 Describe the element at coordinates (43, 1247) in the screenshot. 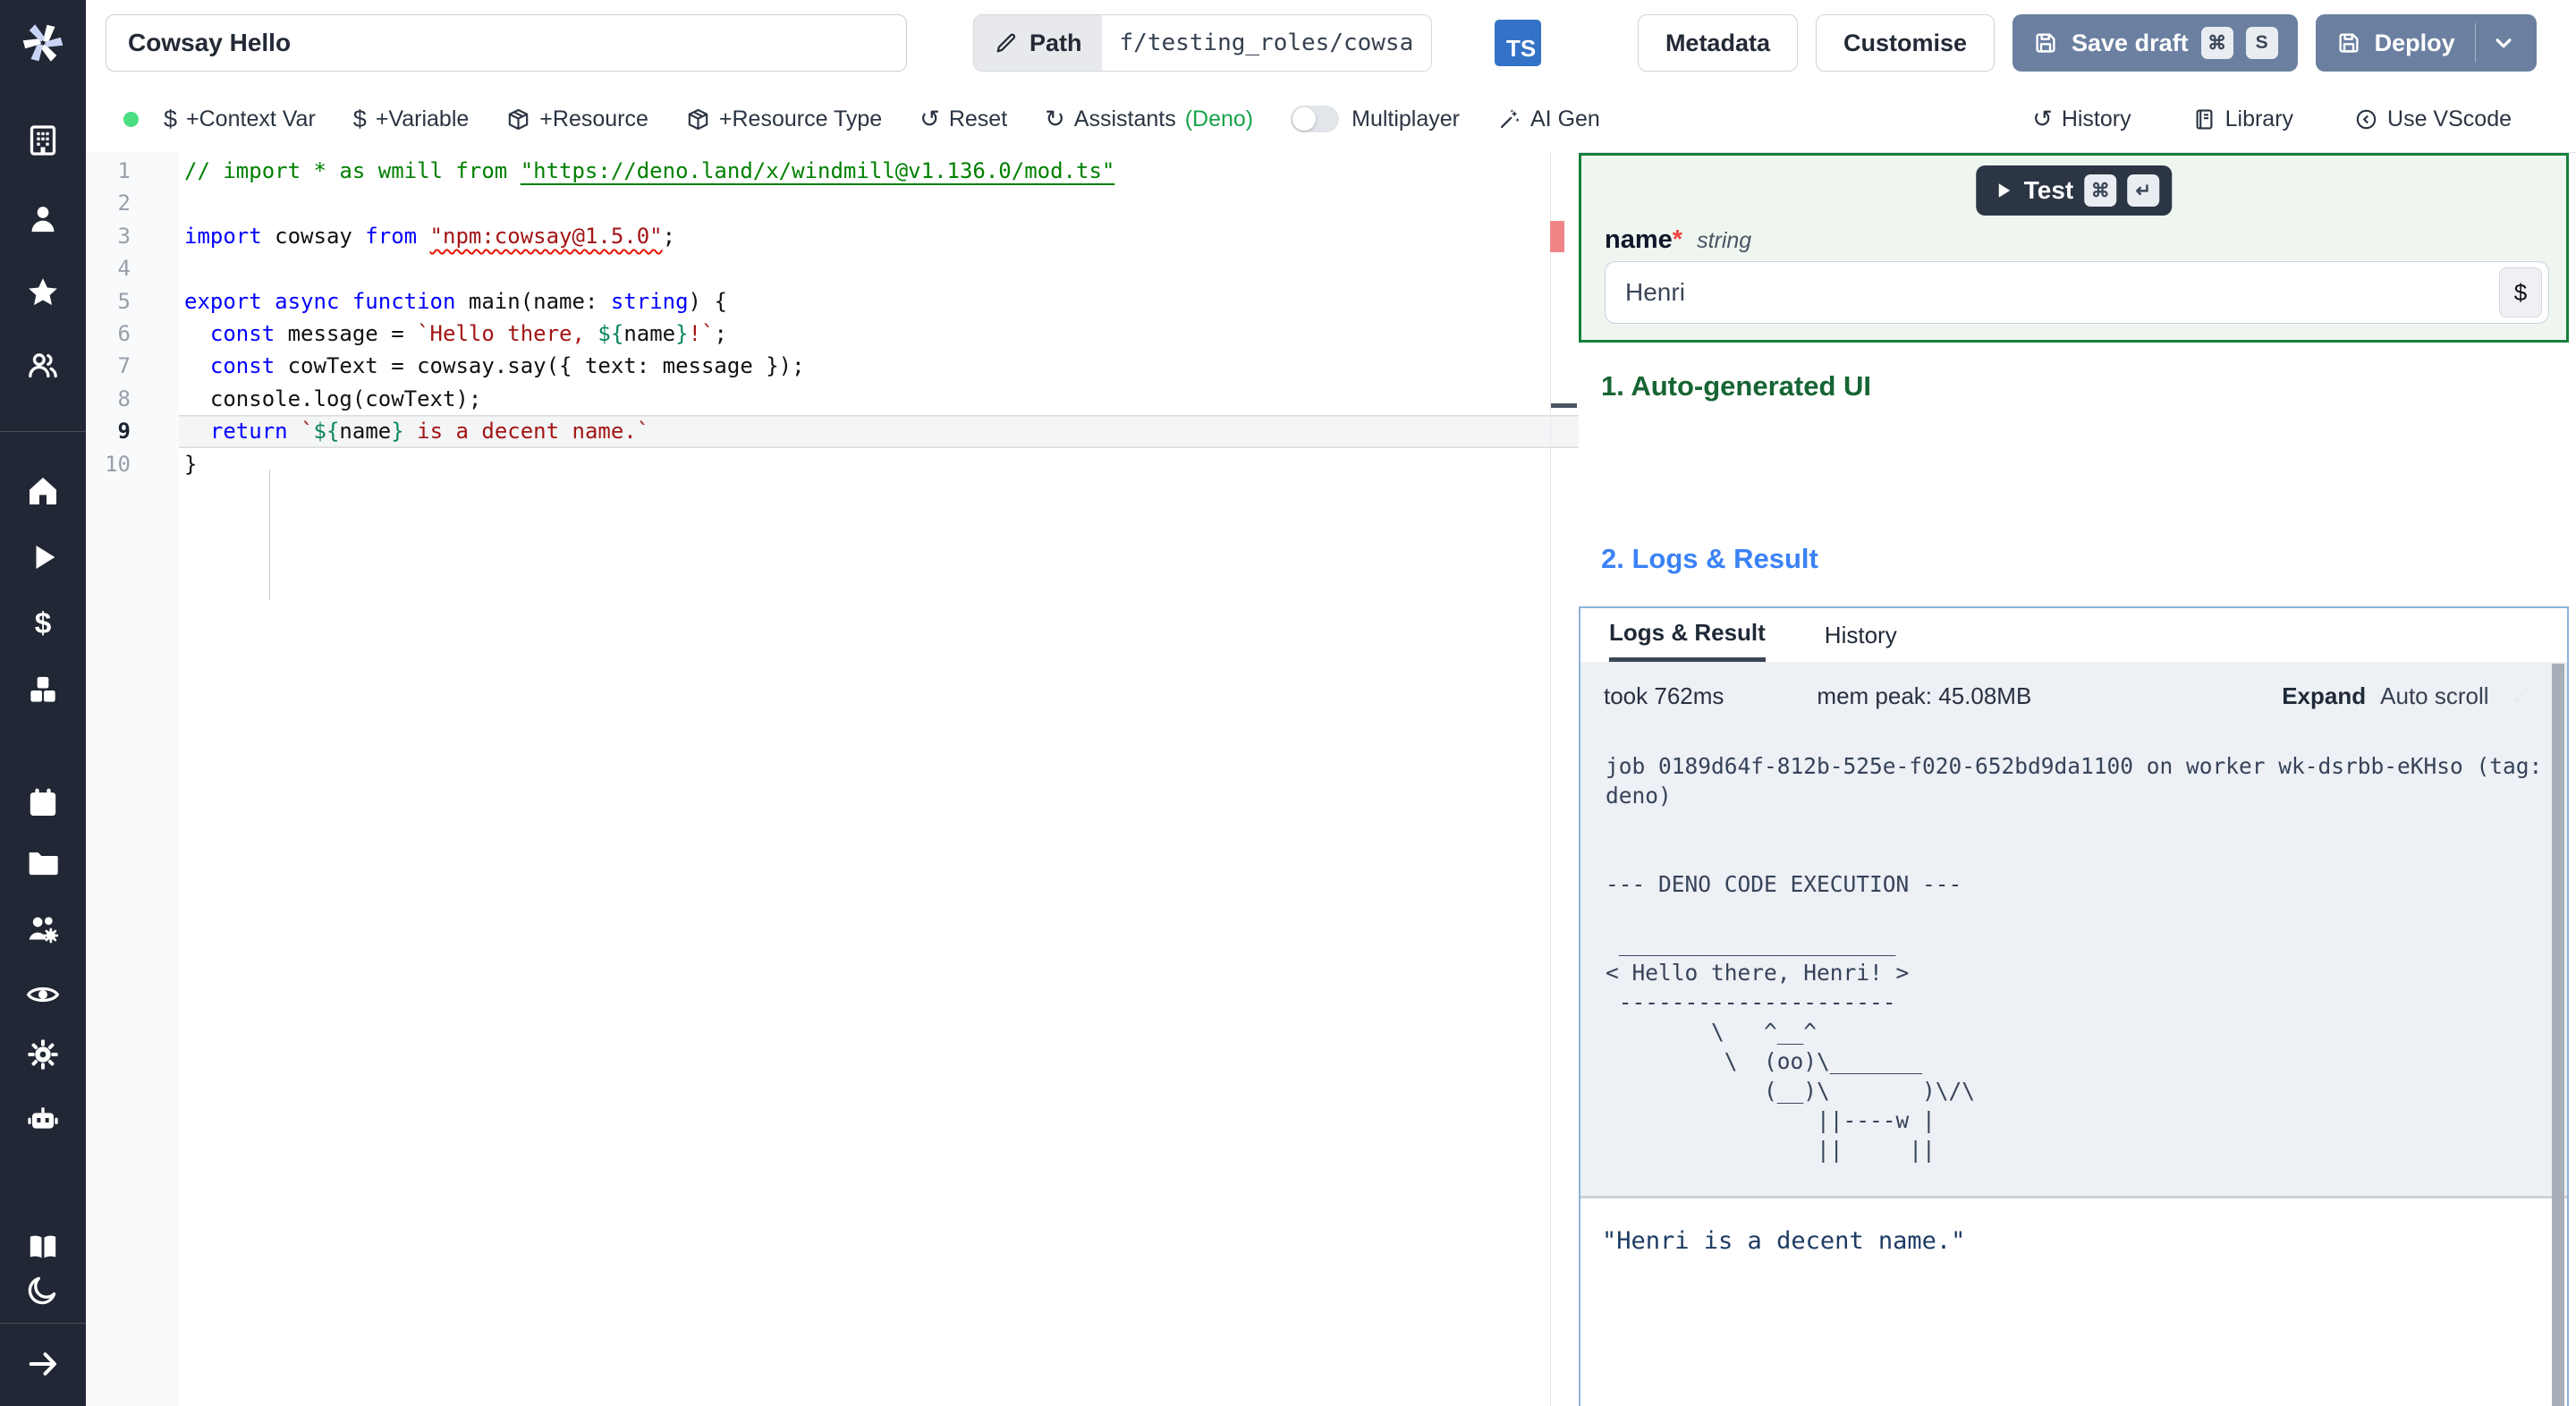

I see `sidebar-item-book` at that location.